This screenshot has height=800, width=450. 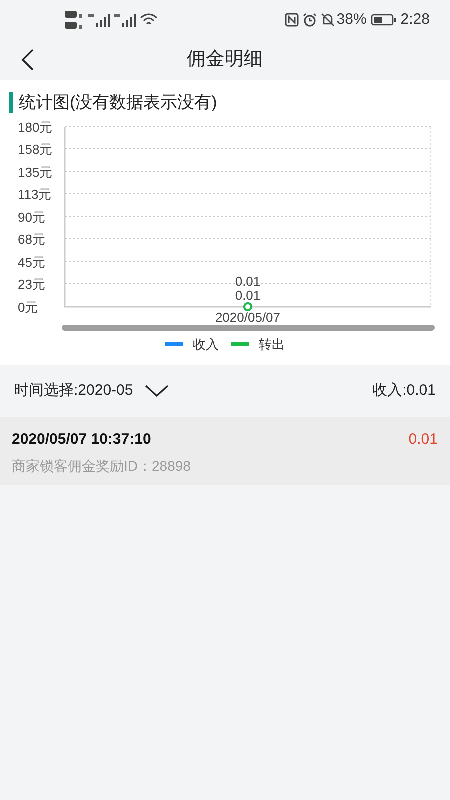 I want to click on record-time: 2020/05/07 10:37:10, so click(x=82, y=440).